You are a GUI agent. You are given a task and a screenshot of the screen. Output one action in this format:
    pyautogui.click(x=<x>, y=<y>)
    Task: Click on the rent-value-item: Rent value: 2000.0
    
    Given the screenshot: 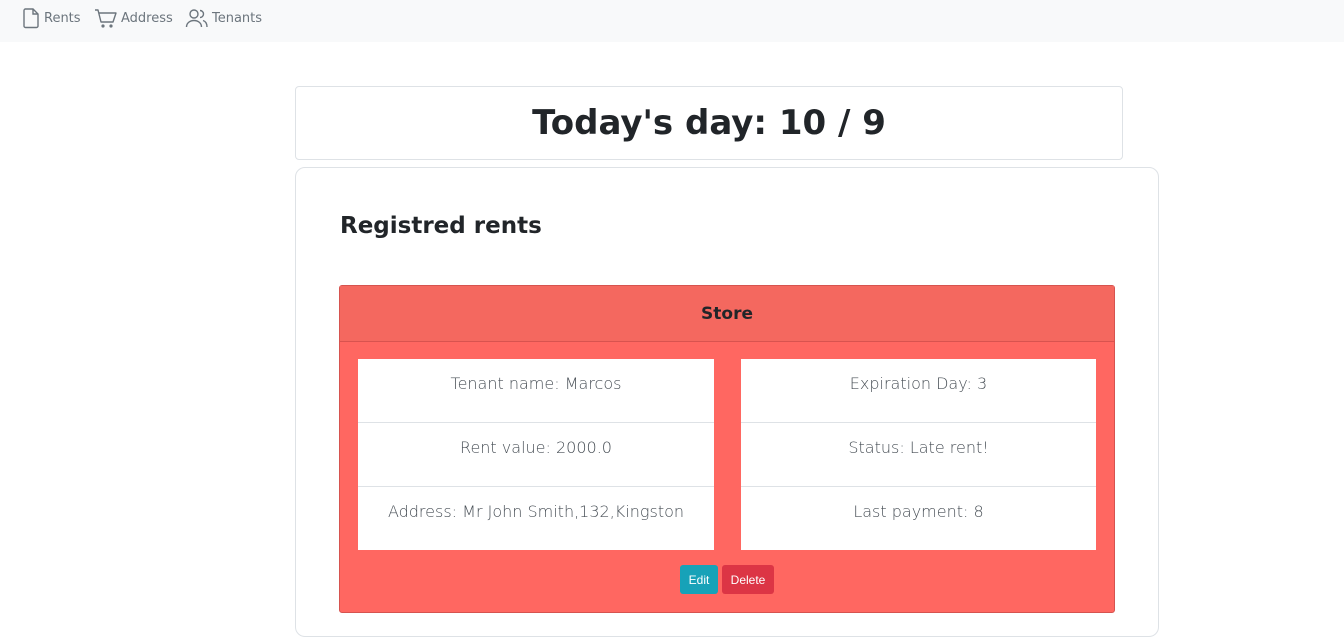 What is the action you would take?
    pyautogui.click(x=536, y=455)
    